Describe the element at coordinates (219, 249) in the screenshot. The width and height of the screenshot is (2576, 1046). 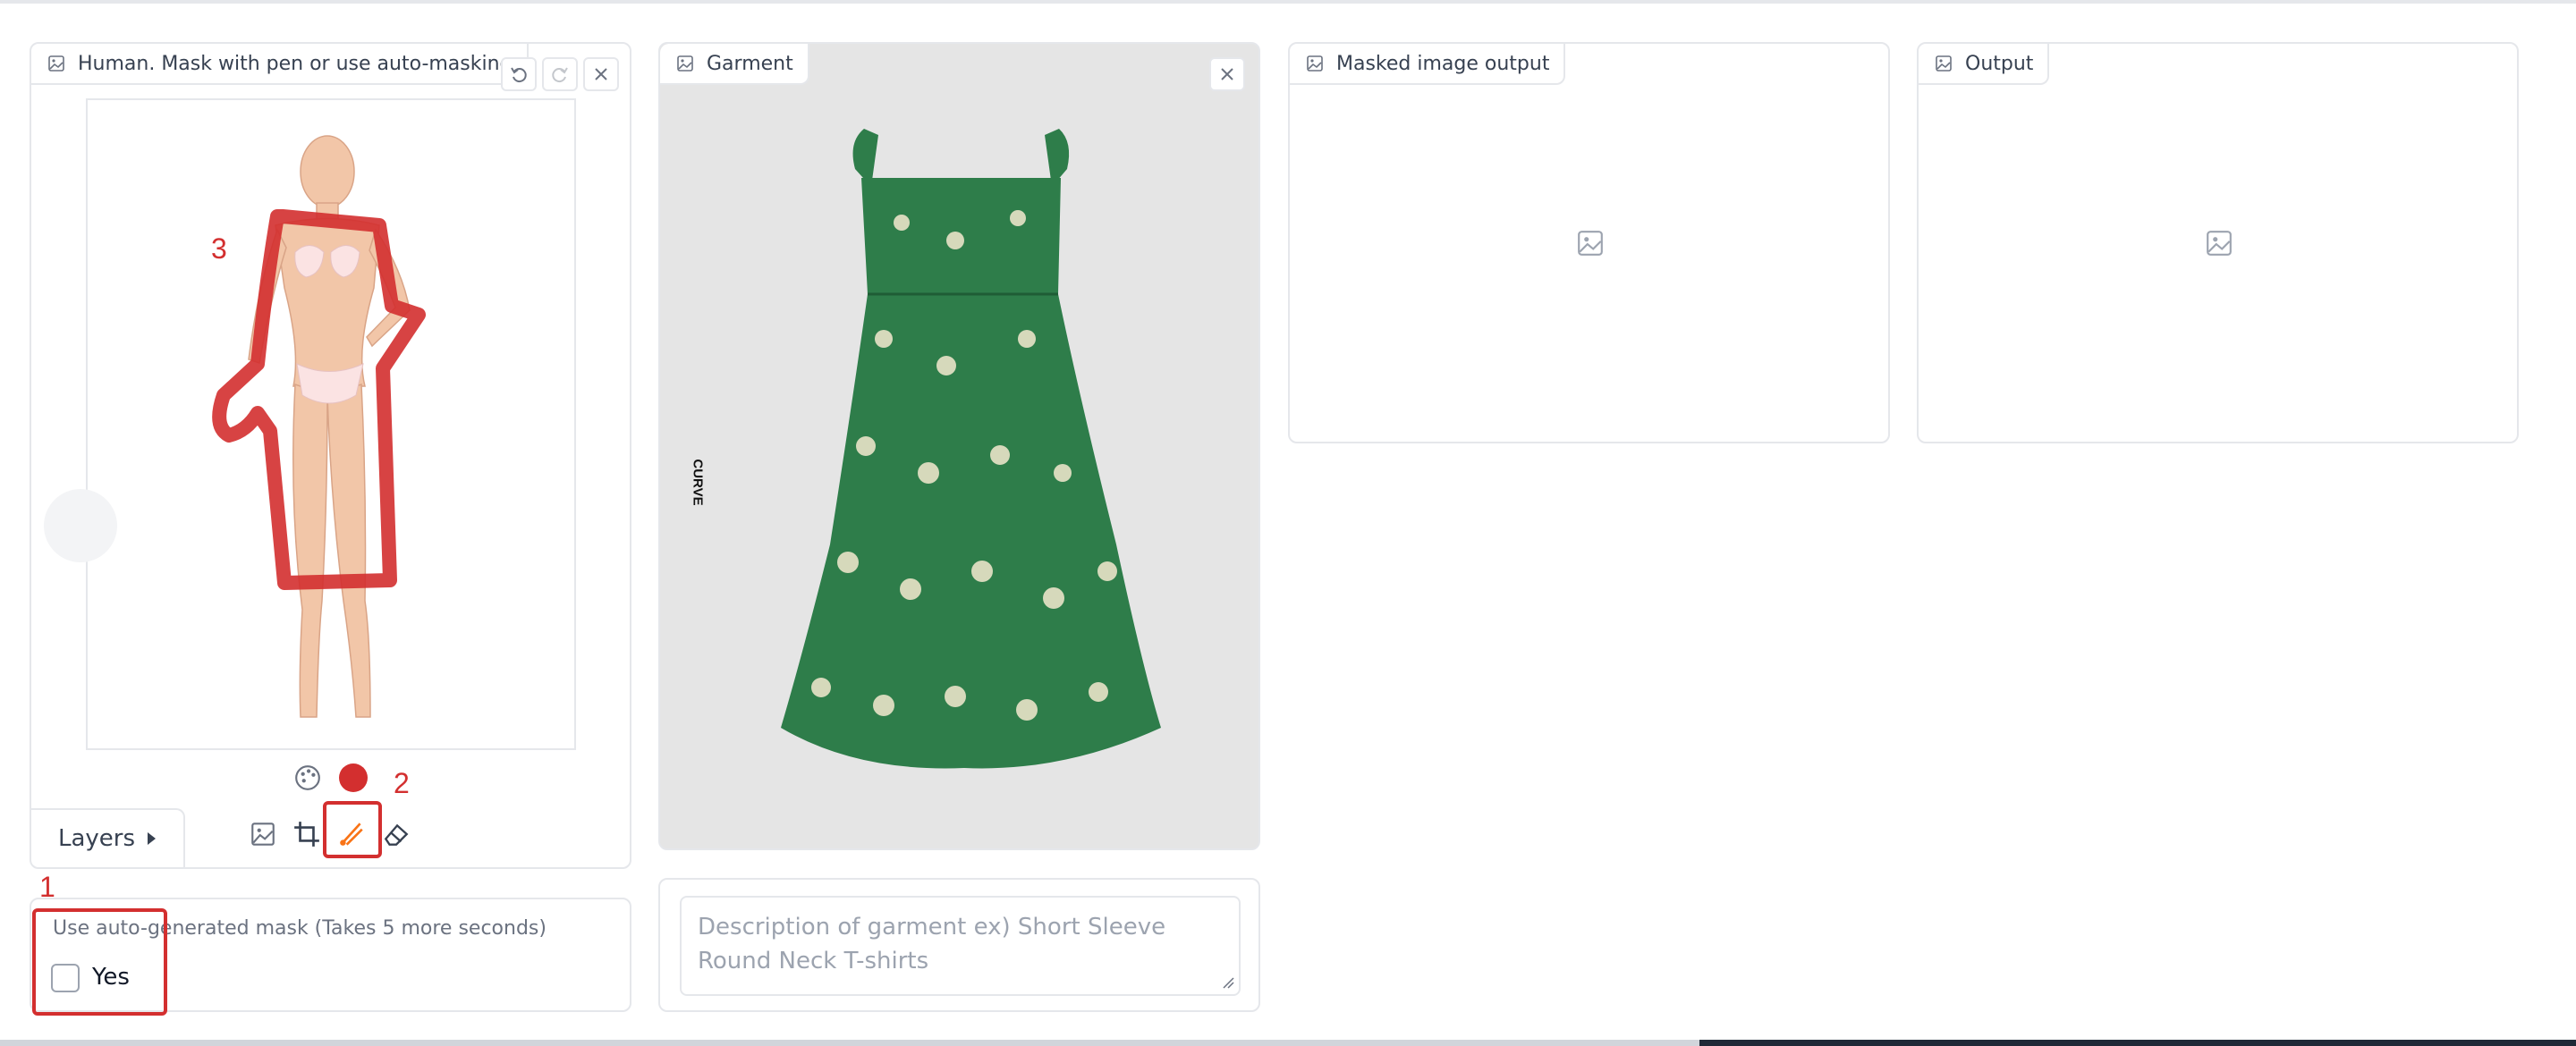
I see `annotation-number-3: 3` at that location.